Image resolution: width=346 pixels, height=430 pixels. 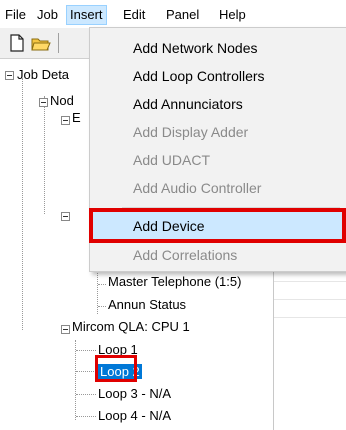 What do you see at coordinates (218, 132) in the screenshot?
I see `menu-item-add-display-adder: Add Display Adder` at bounding box center [218, 132].